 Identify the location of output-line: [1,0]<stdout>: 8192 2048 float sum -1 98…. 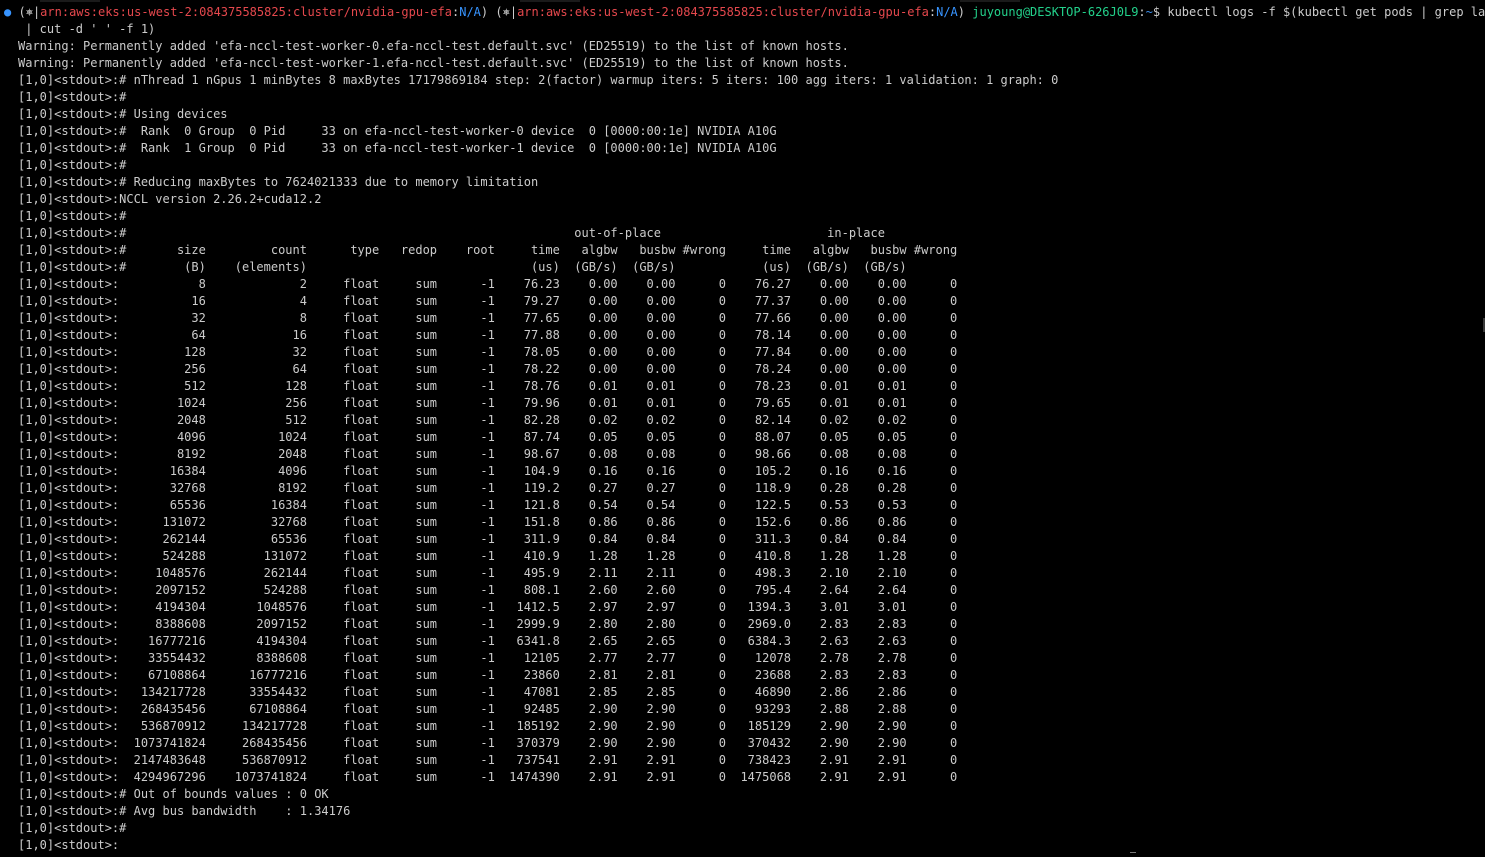
(488, 454).